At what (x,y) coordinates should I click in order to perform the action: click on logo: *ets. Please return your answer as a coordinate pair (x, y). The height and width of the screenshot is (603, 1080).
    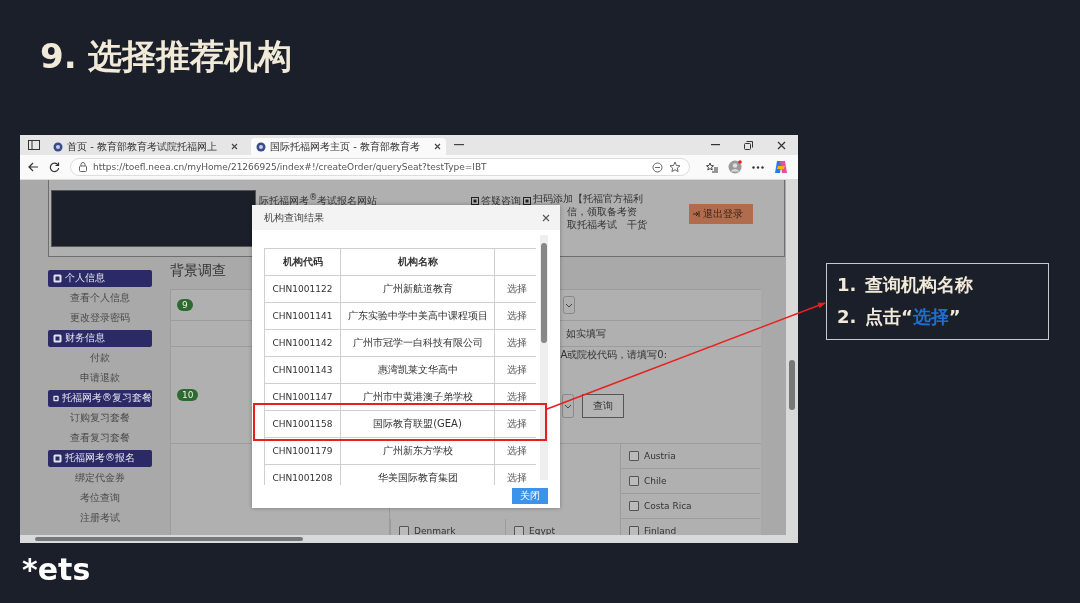
    Looking at the image, I should click on (56, 569).